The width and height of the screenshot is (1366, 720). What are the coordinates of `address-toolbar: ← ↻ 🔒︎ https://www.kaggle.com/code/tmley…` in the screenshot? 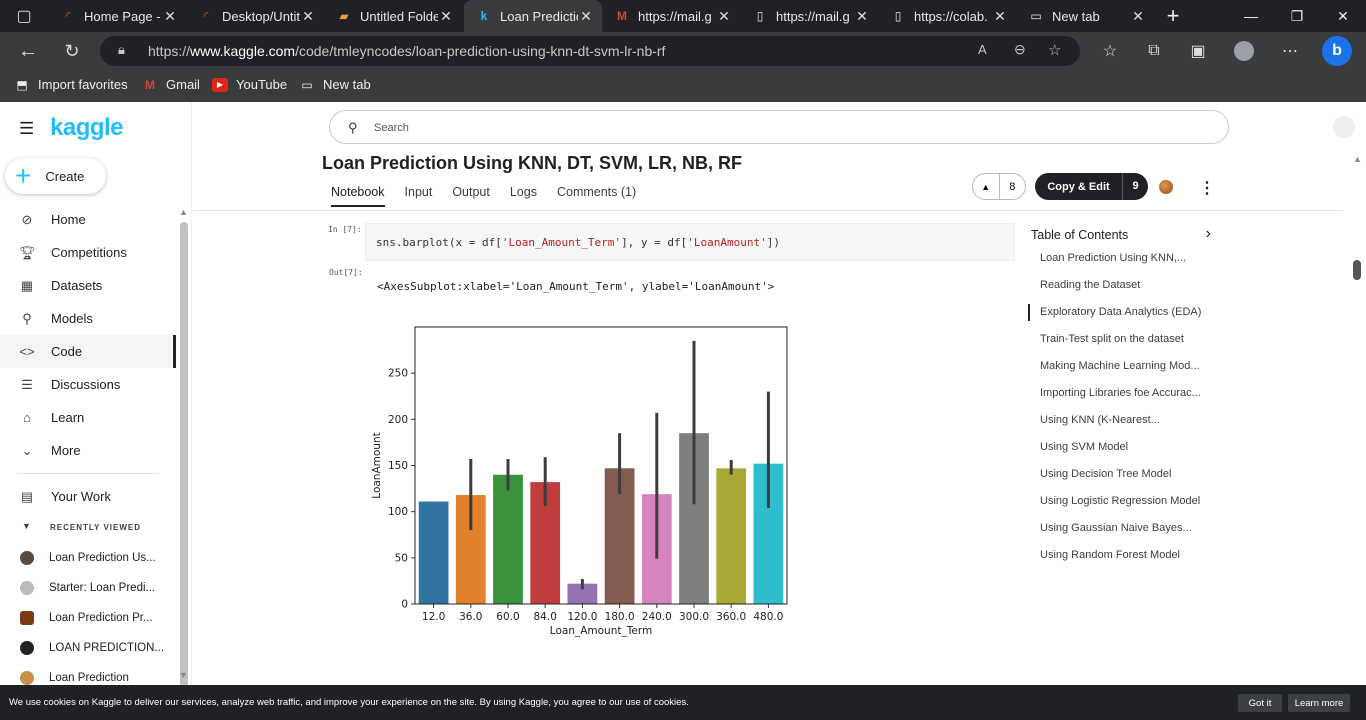 It's located at (683, 51).